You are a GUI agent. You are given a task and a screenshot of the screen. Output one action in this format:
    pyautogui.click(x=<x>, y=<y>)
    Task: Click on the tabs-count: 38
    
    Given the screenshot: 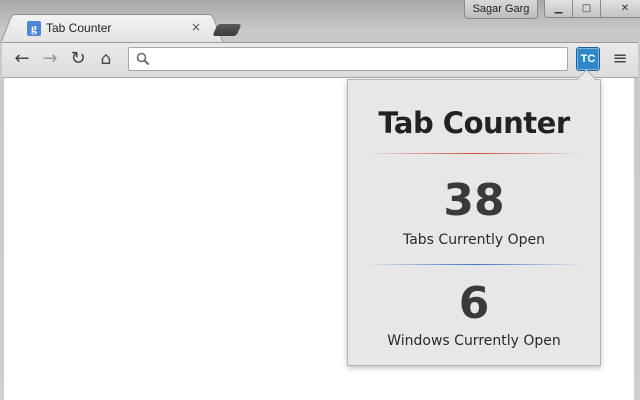 What is the action you would take?
    pyautogui.click(x=474, y=200)
    